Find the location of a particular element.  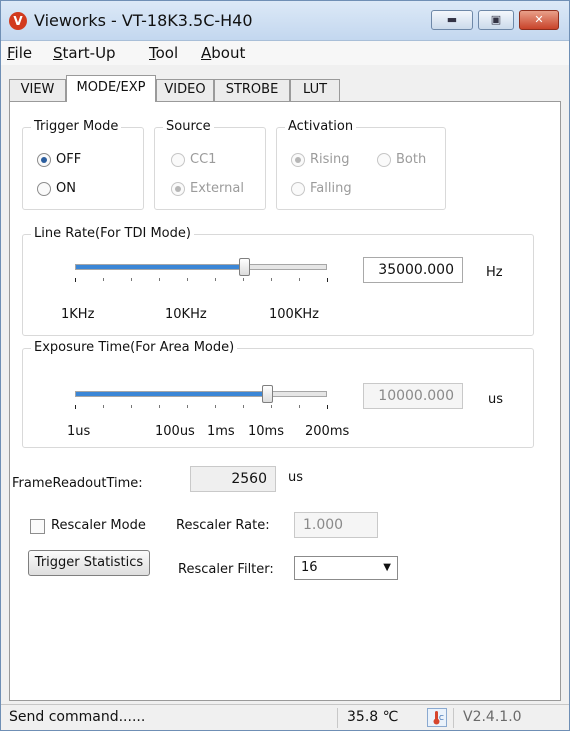

maximize-button: ▣ is located at coordinates (496, 20).